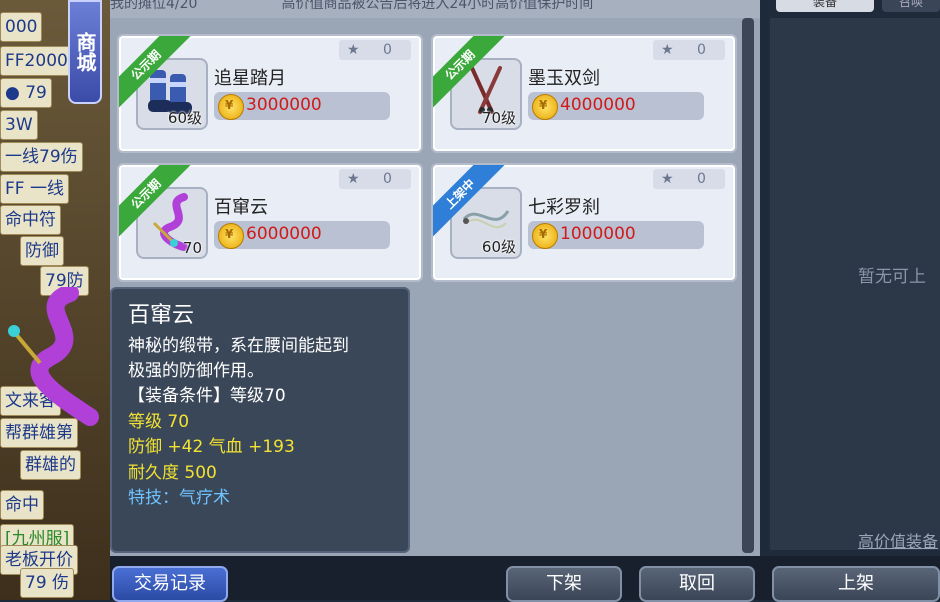 Image resolution: width=940 pixels, height=602 pixels. I want to click on chat-line: 命中, so click(22, 505).